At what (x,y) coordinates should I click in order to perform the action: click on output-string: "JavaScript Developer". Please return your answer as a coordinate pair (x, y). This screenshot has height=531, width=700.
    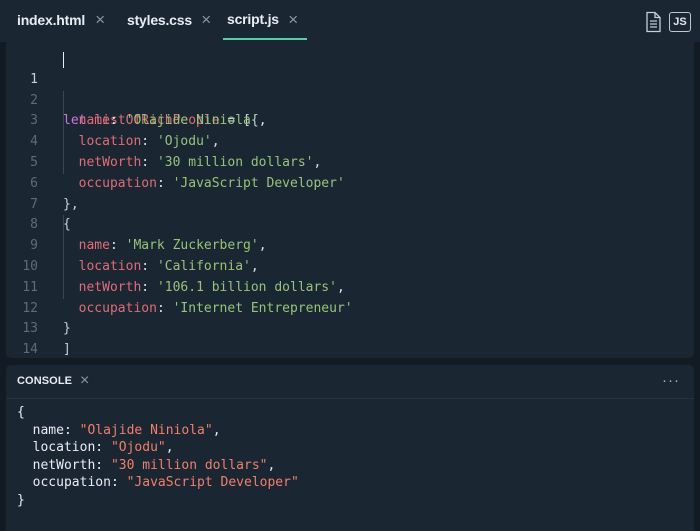
    Looking at the image, I should click on (212, 482).